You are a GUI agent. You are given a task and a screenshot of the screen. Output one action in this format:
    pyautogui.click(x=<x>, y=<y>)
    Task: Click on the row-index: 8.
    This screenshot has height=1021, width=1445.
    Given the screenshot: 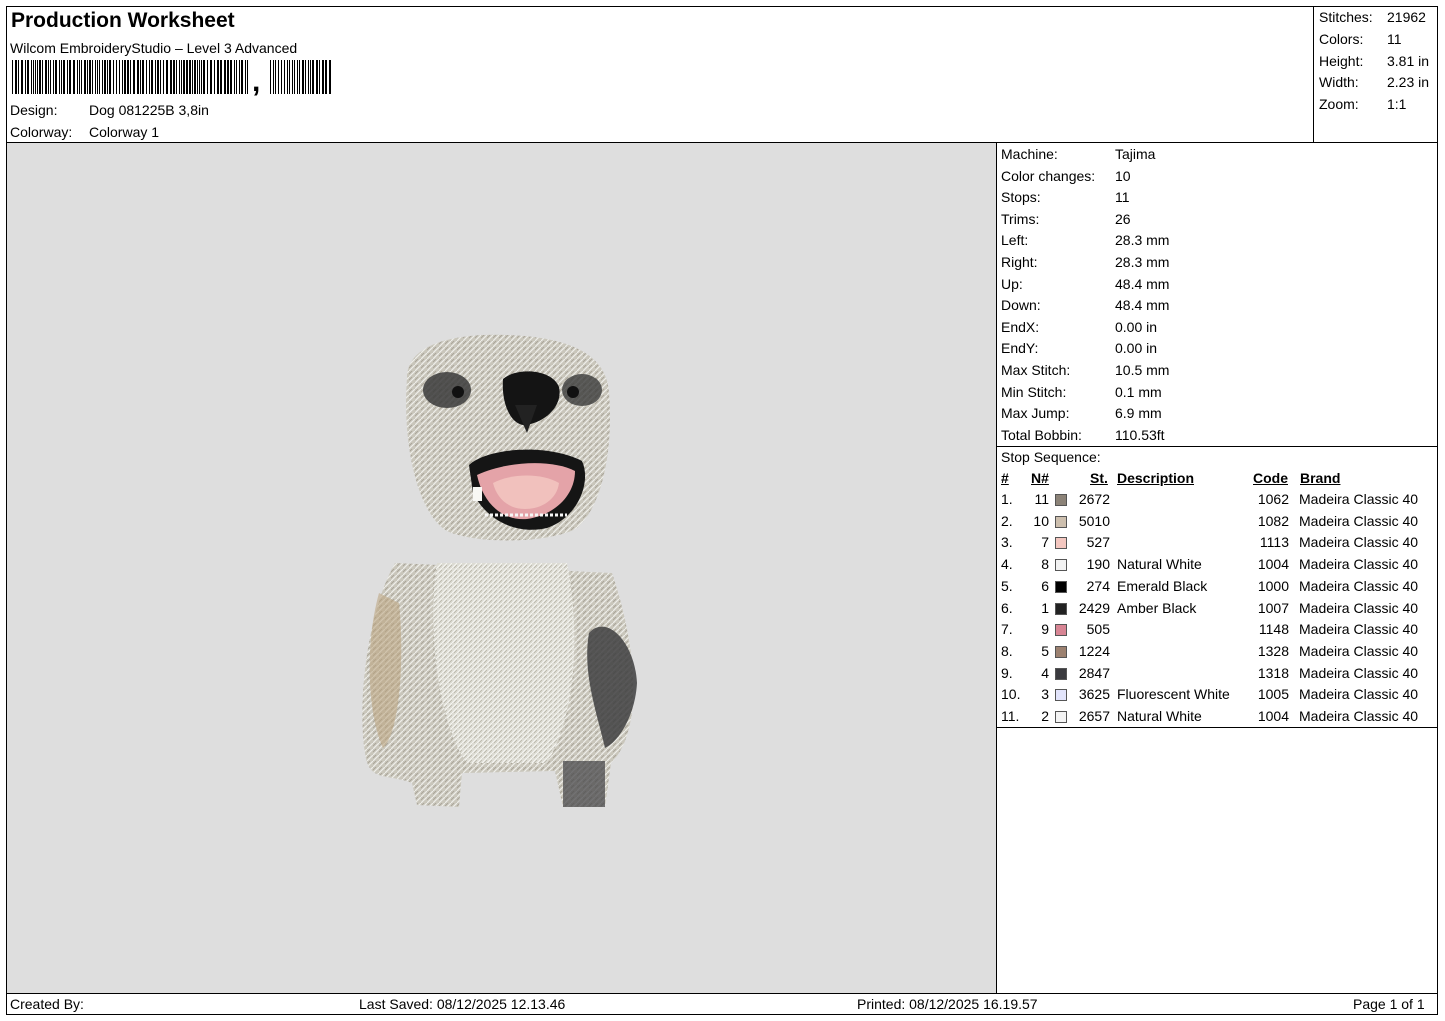 What is the action you would take?
    pyautogui.click(x=1007, y=650)
    